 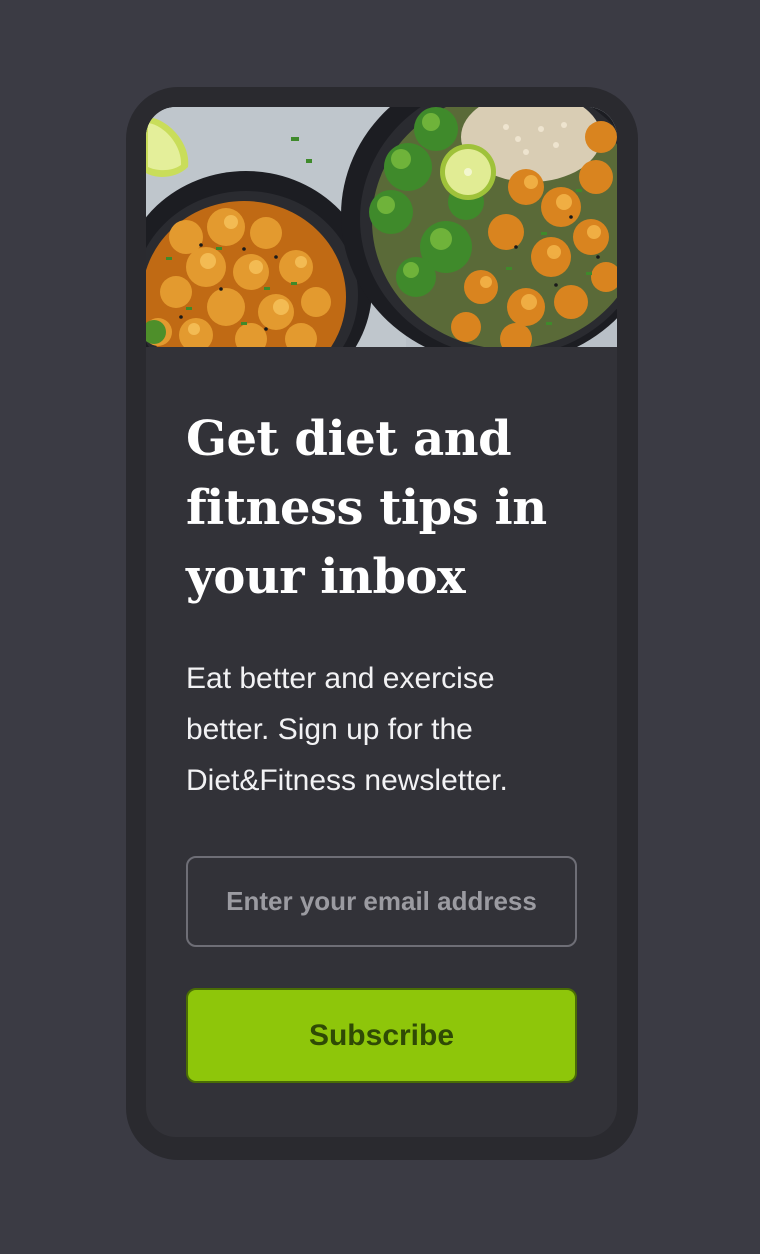 What do you see at coordinates (366, 508) in the screenshot?
I see `newsletter-title: Get diet and fitness tips in your inbox` at bounding box center [366, 508].